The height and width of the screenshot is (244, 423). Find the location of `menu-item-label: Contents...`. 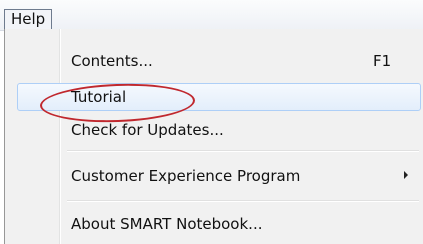

menu-item-label: Contents... is located at coordinates (112, 61).